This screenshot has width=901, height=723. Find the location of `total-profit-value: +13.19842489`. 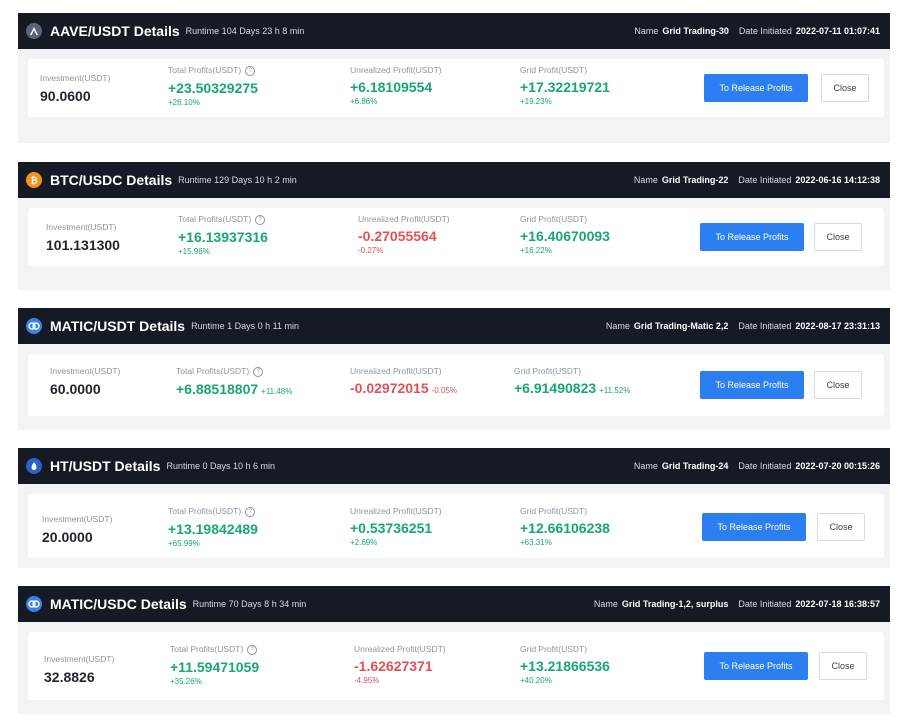

total-profit-value: +13.19842489 is located at coordinates (213, 529).